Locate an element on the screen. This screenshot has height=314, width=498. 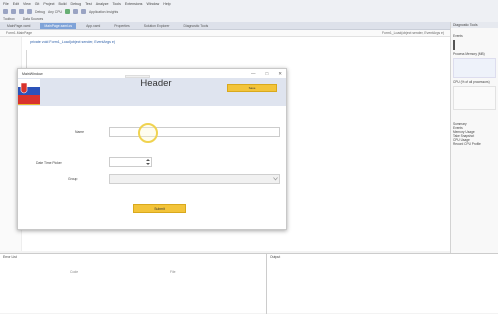
name-input is located at coordinates (194, 132).